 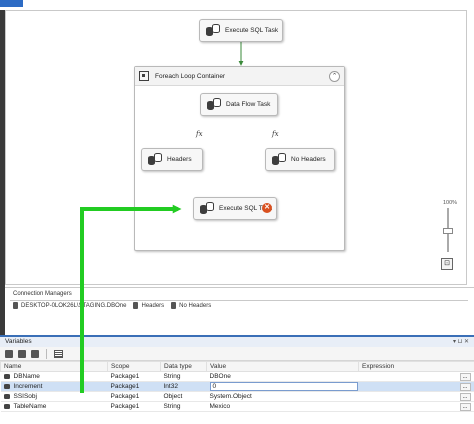 I want to click on top-strip, so click(x=237, y=5).